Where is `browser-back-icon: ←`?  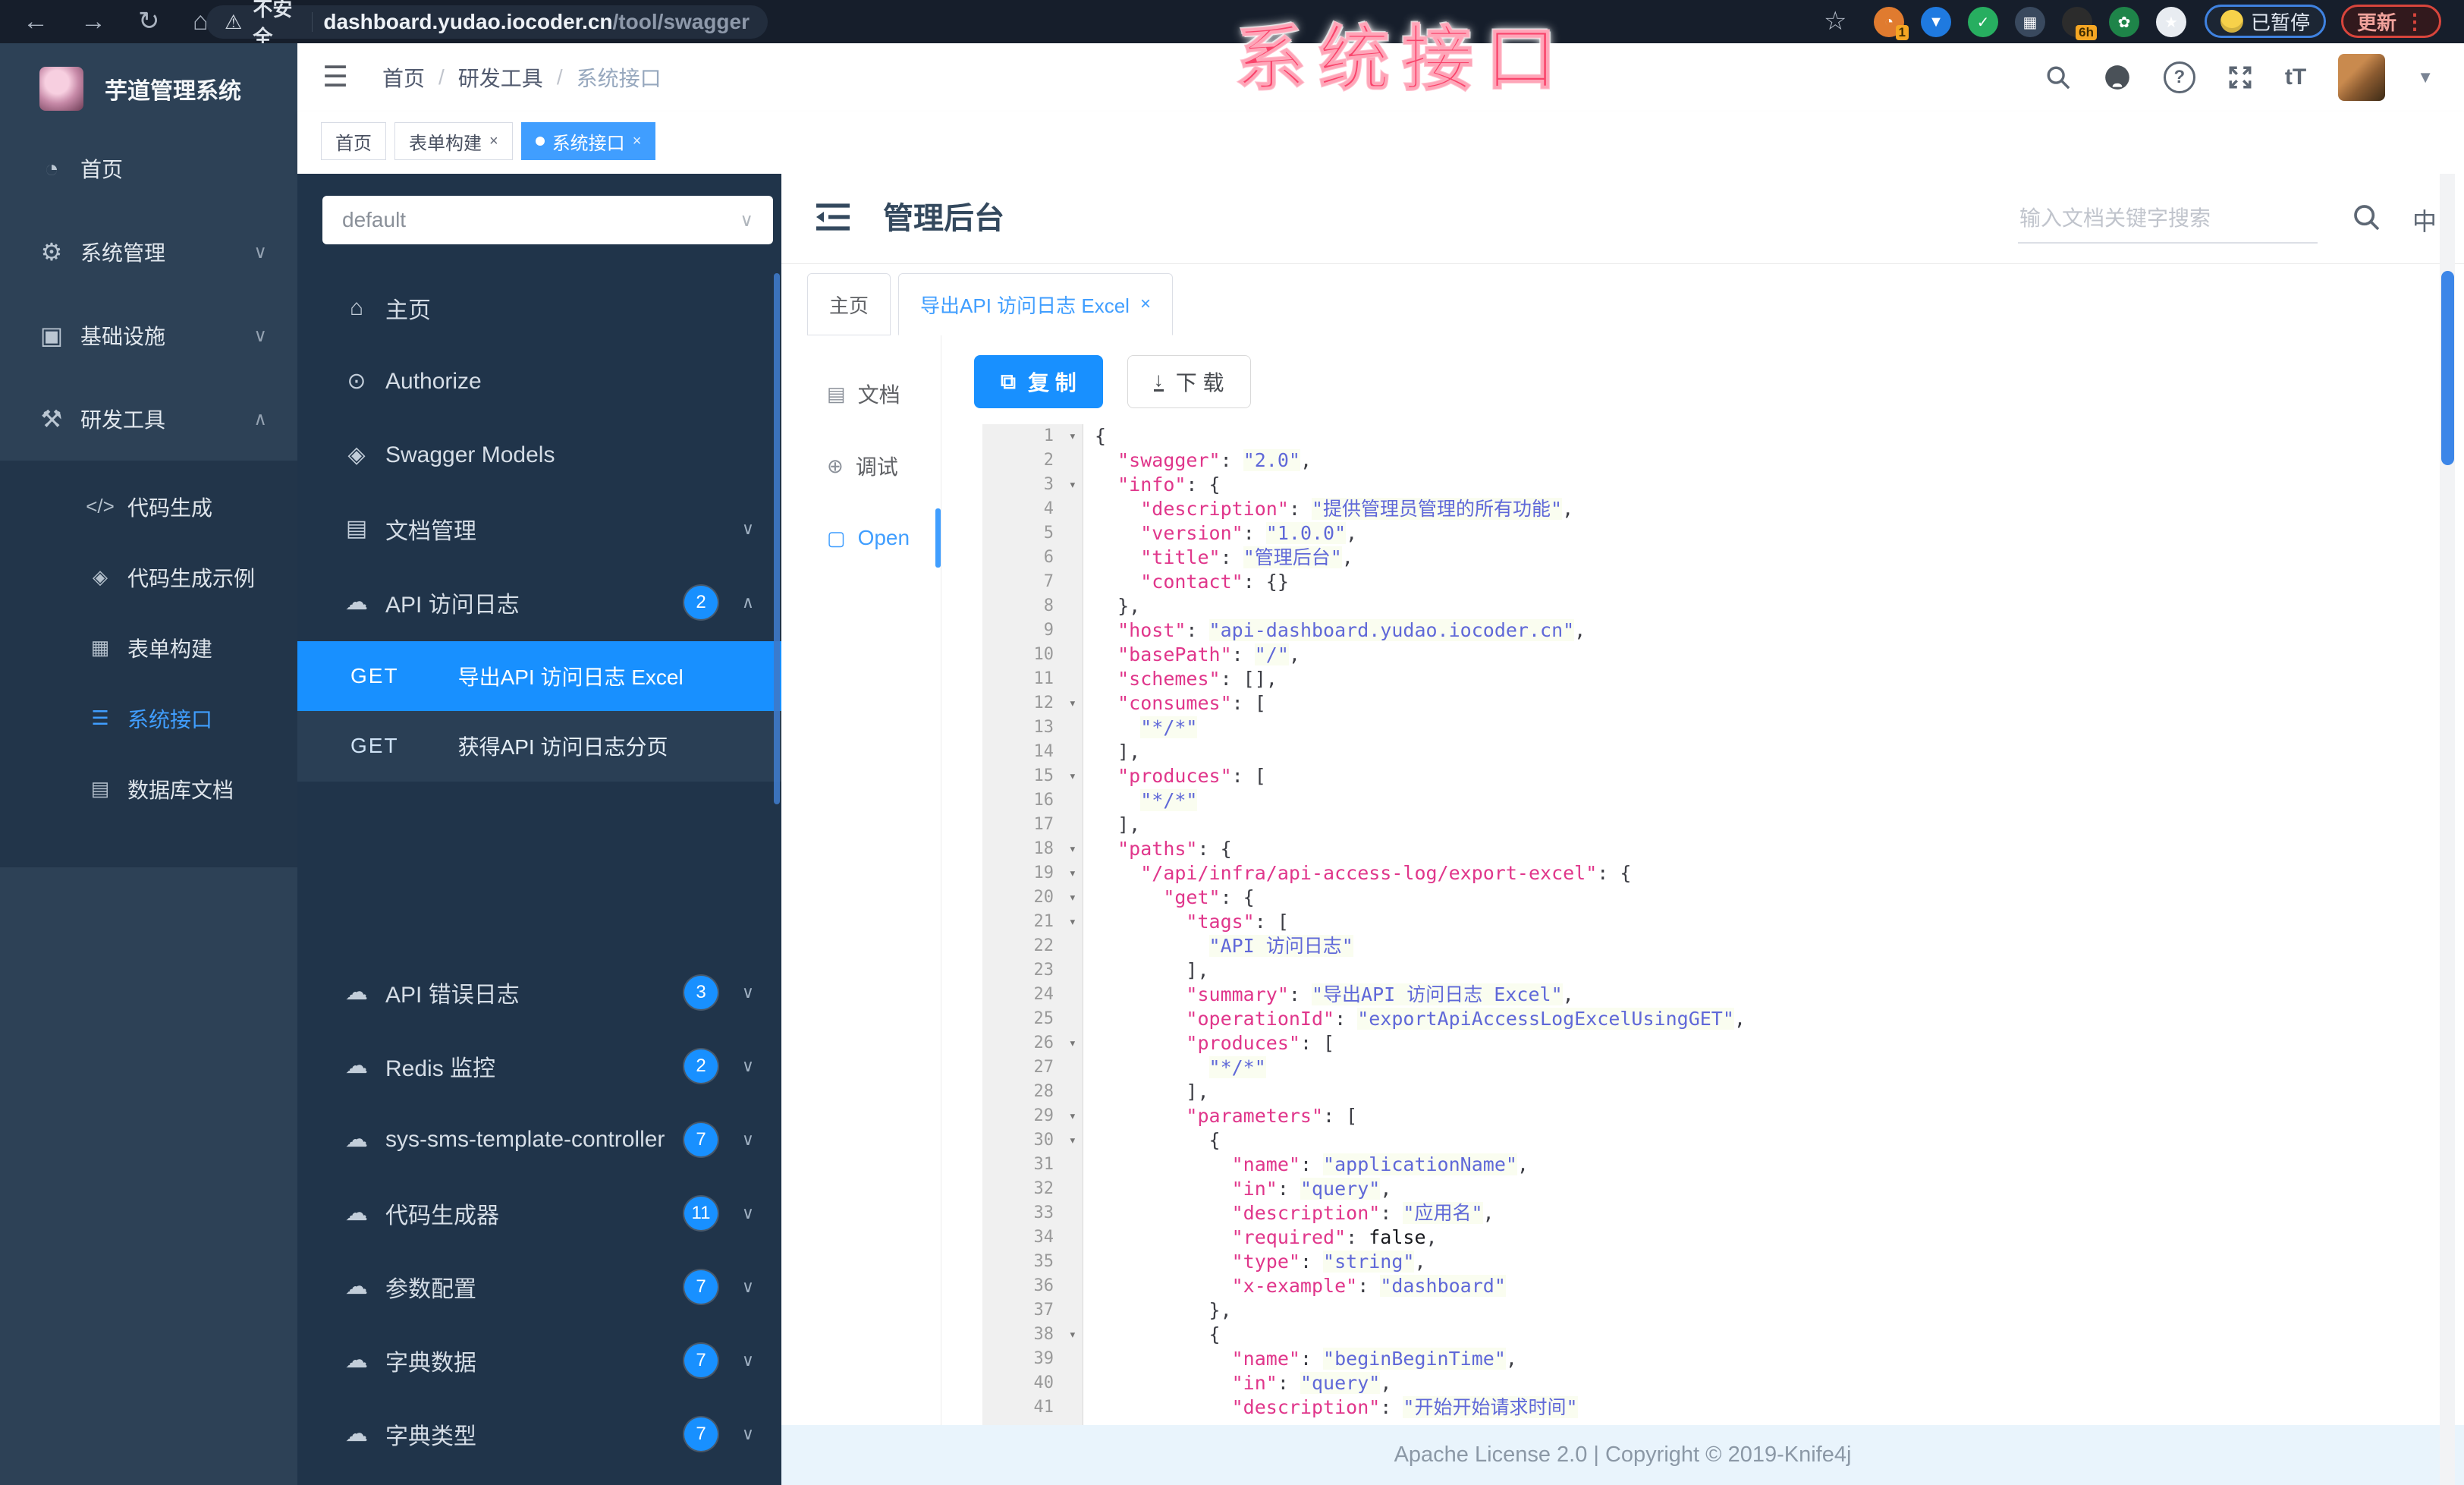 browser-back-icon: ← is located at coordinates (36, 21).